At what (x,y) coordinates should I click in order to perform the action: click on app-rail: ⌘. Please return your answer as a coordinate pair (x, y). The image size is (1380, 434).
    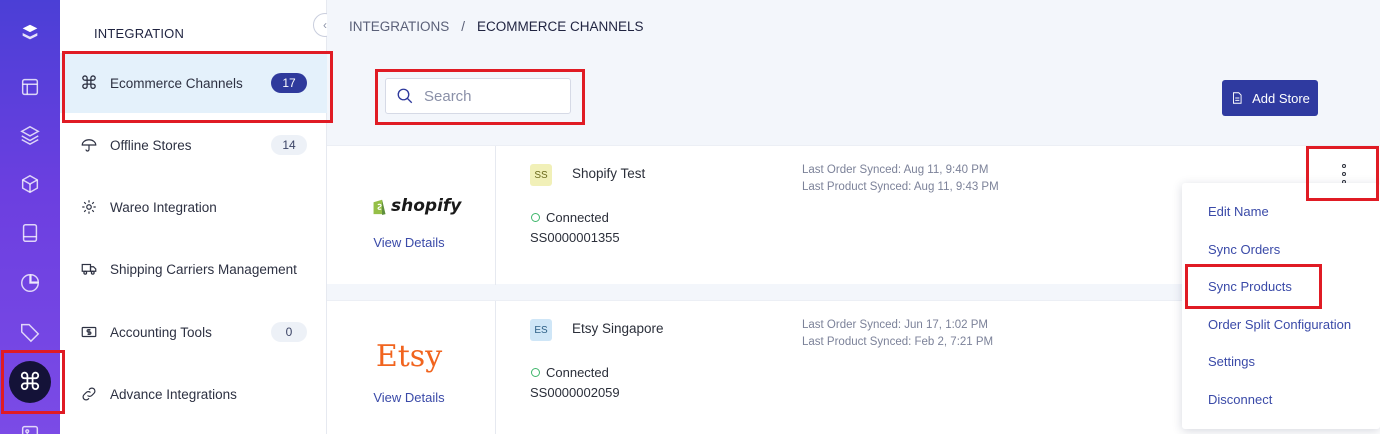
    Looking at the image, I should click on (30, 217).